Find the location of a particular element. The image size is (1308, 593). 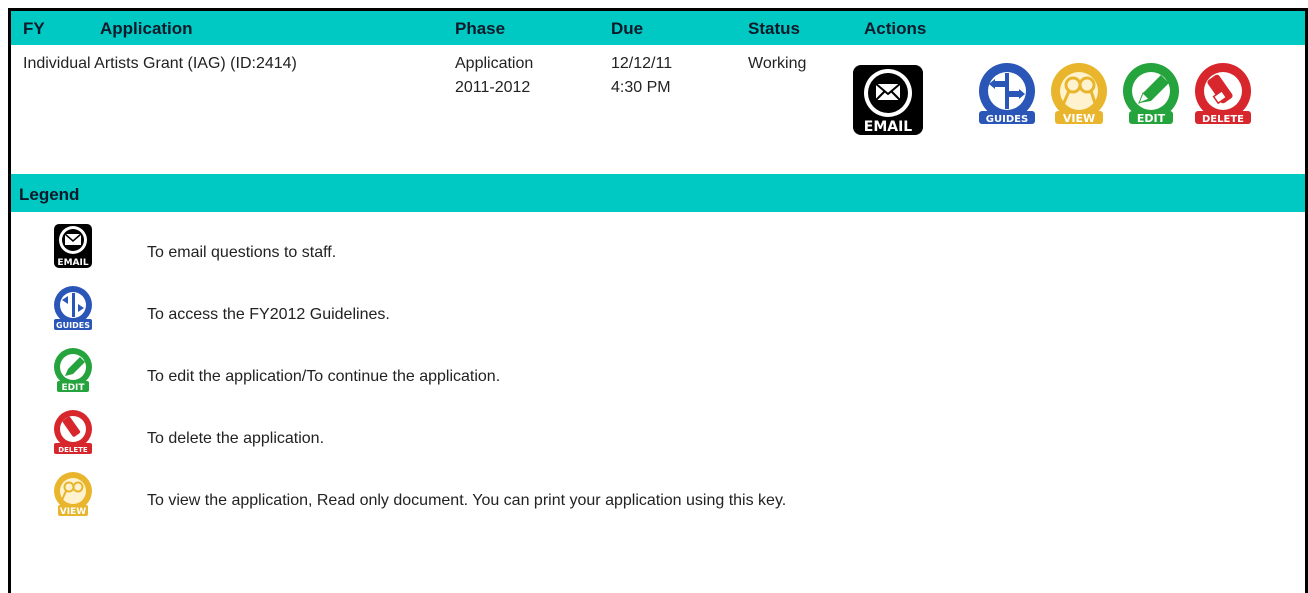

application-name: Individual Artists Grant (IAG) (ID:2414) is located at coordinates (160, 63).